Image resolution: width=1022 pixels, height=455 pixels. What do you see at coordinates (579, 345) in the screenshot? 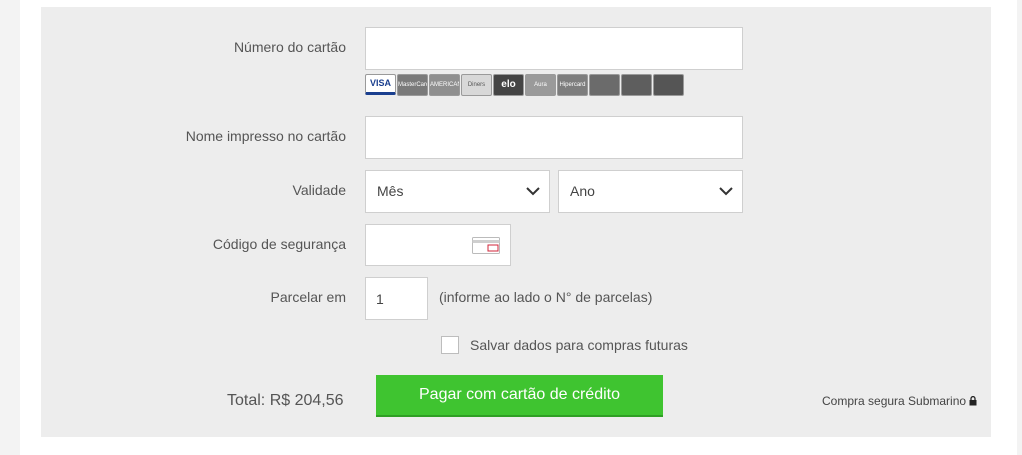
I see `save-data-label: Salvar dados para compras futuras` at bounding box center [579, 345].